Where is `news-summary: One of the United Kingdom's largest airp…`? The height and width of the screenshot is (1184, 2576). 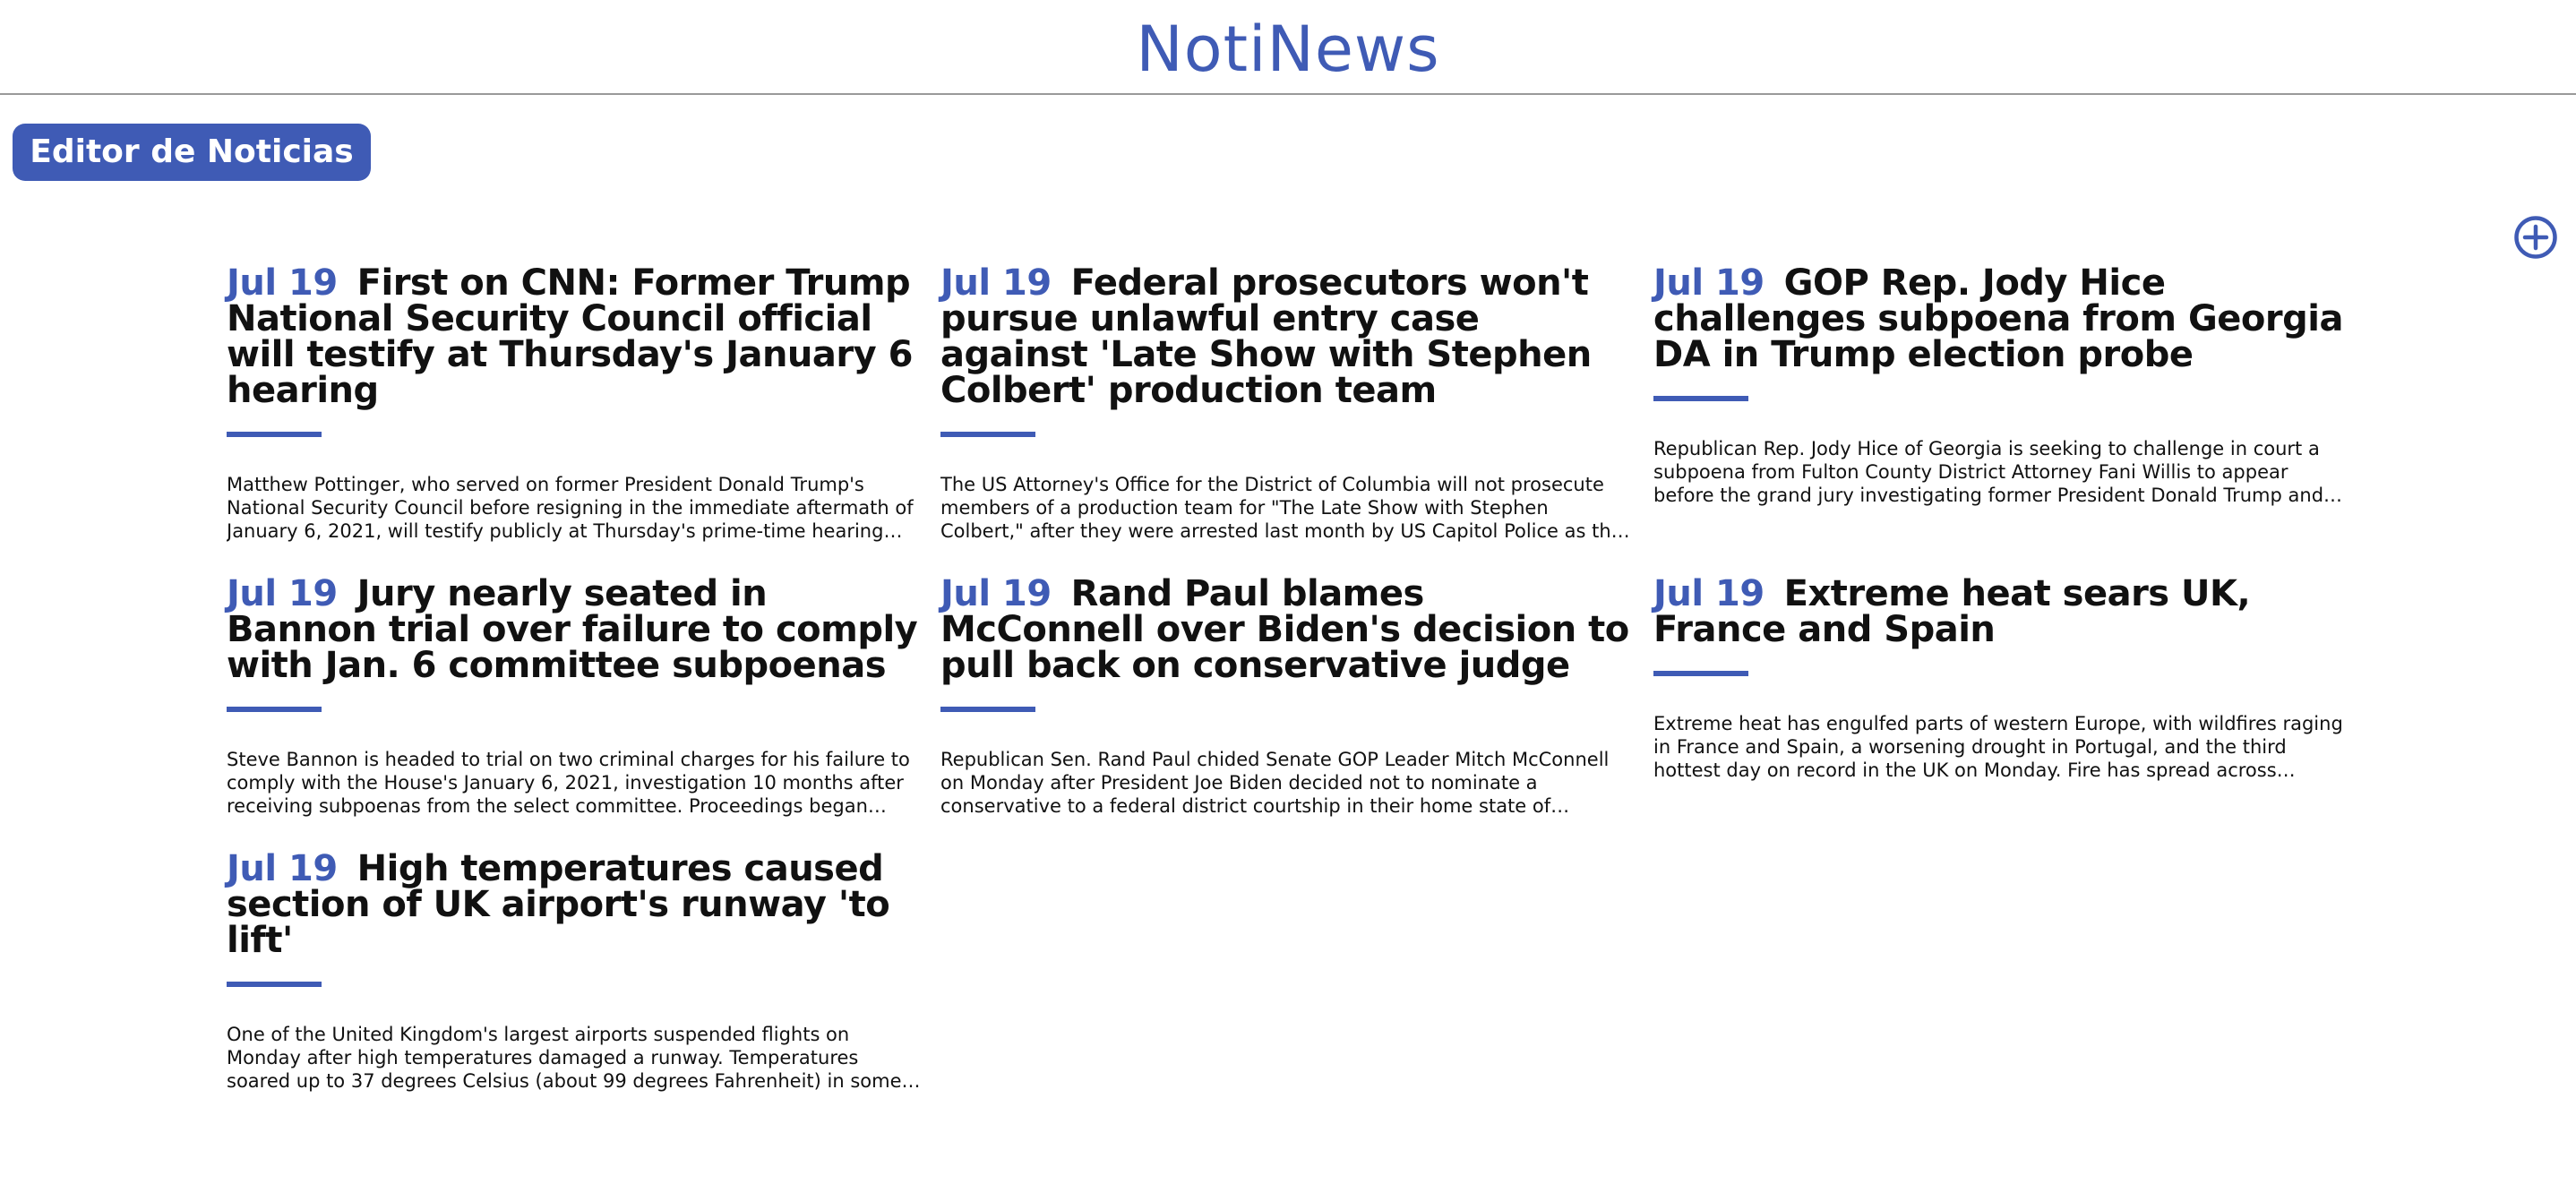 news-summary: One of the United Kingdom's largest airp… is located at coordinates (564, 1058).